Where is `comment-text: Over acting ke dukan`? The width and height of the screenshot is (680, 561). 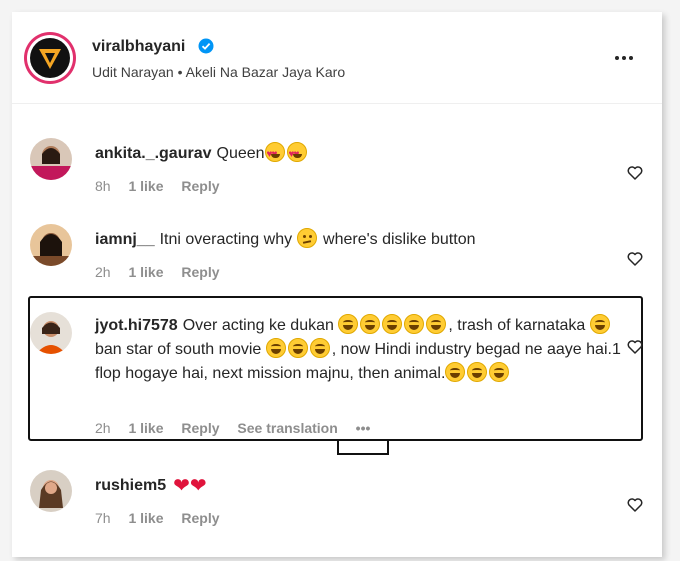
comment-text: Over acting ke dukan is located at coordinates (258, 325).